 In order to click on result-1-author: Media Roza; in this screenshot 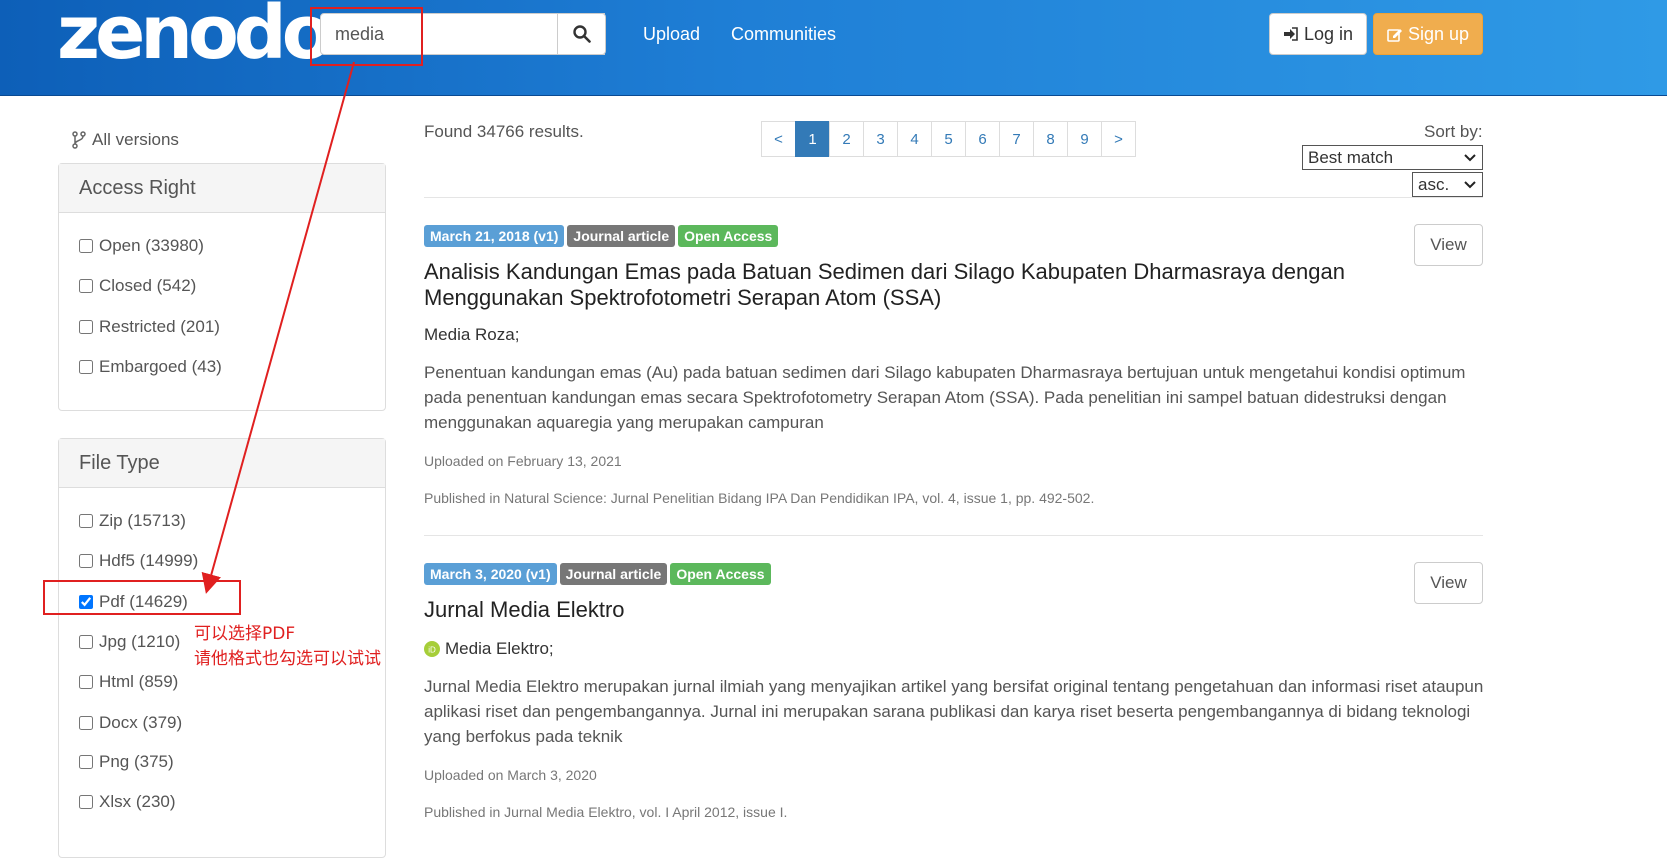, I will do `click(471, 335)`.